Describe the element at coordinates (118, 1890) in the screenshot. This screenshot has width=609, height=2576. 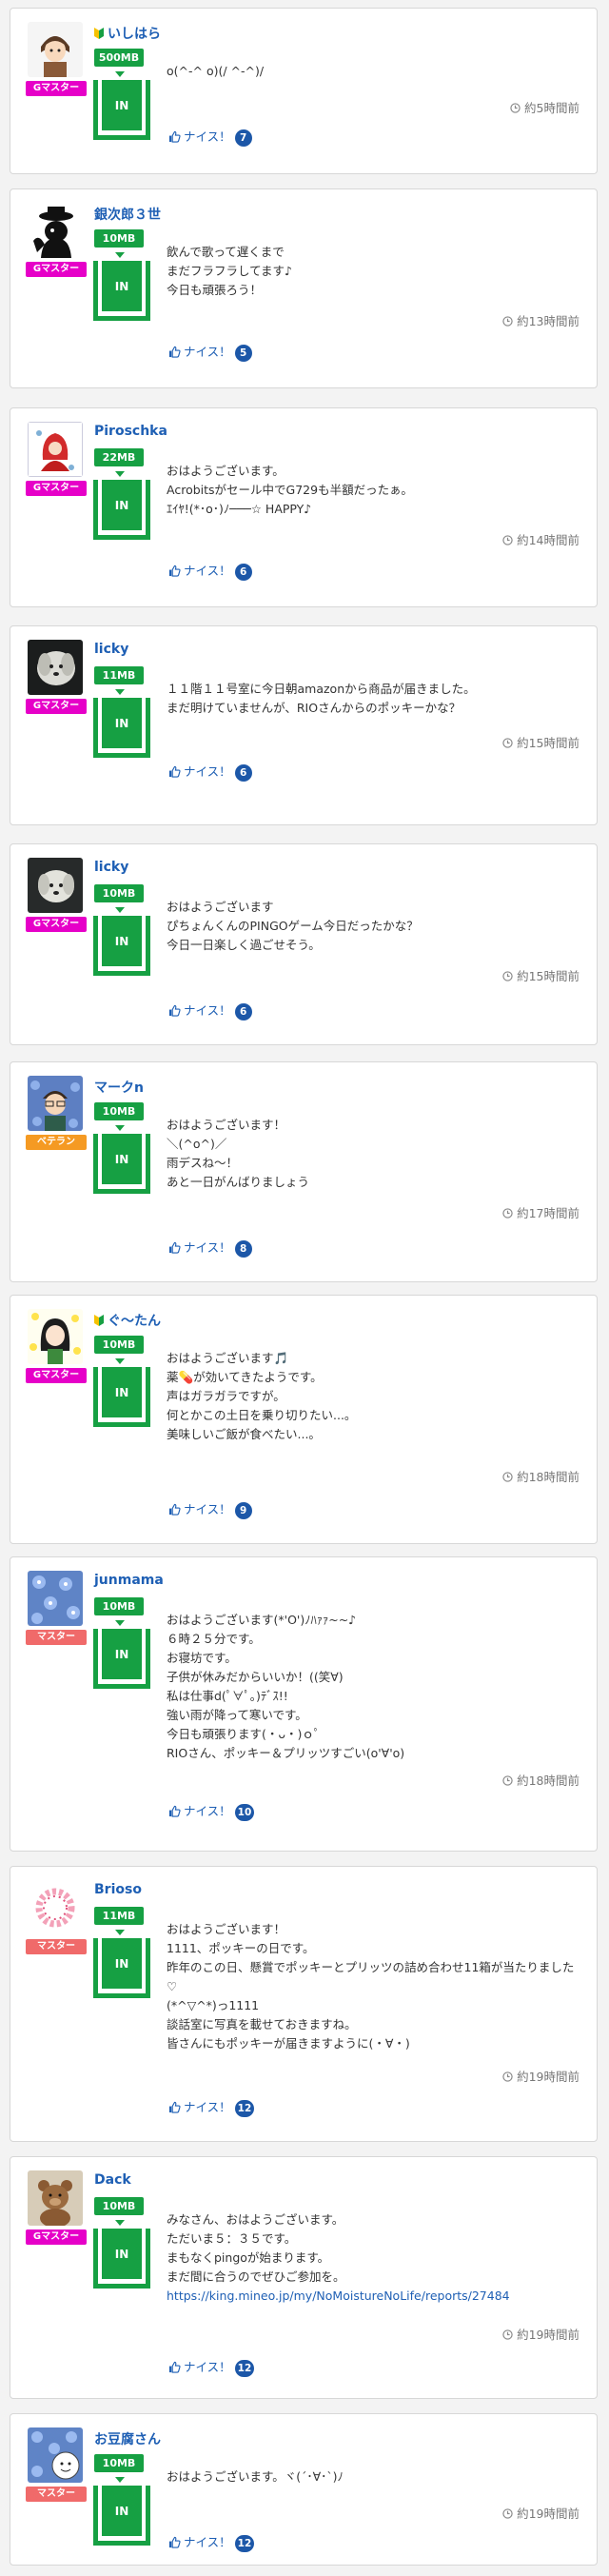
I see `username-link: Brioso` at that location.